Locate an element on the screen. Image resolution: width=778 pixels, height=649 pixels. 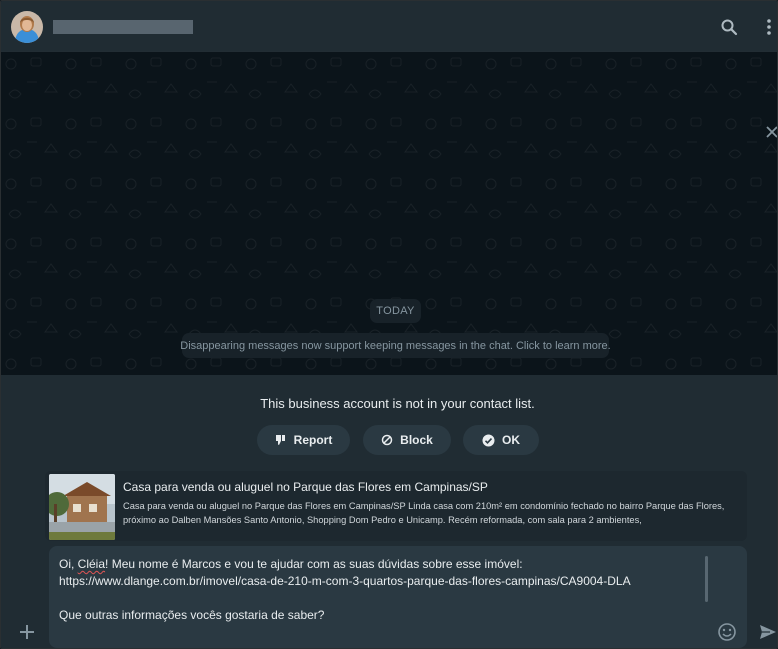
send-icon is located at coordinates (767, 632).